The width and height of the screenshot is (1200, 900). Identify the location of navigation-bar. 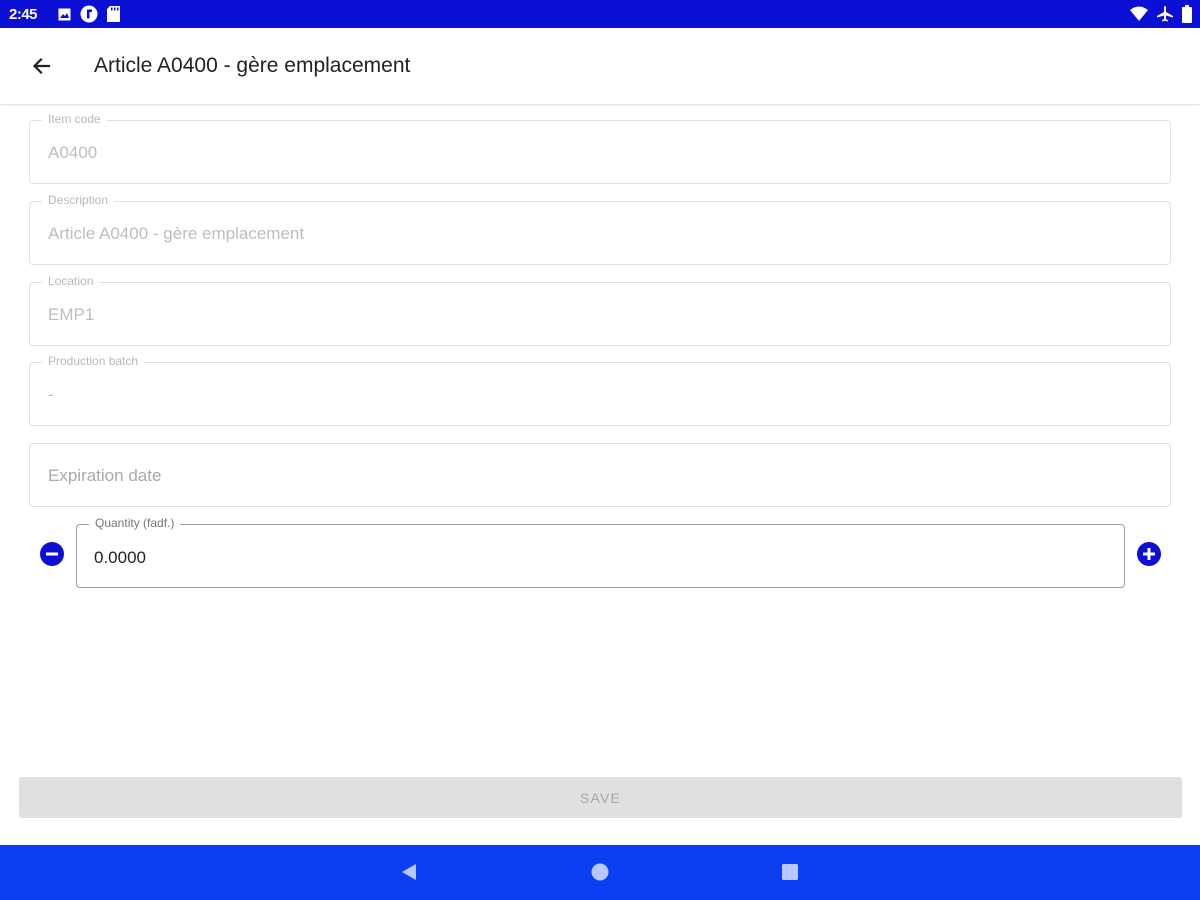
(600, 872).